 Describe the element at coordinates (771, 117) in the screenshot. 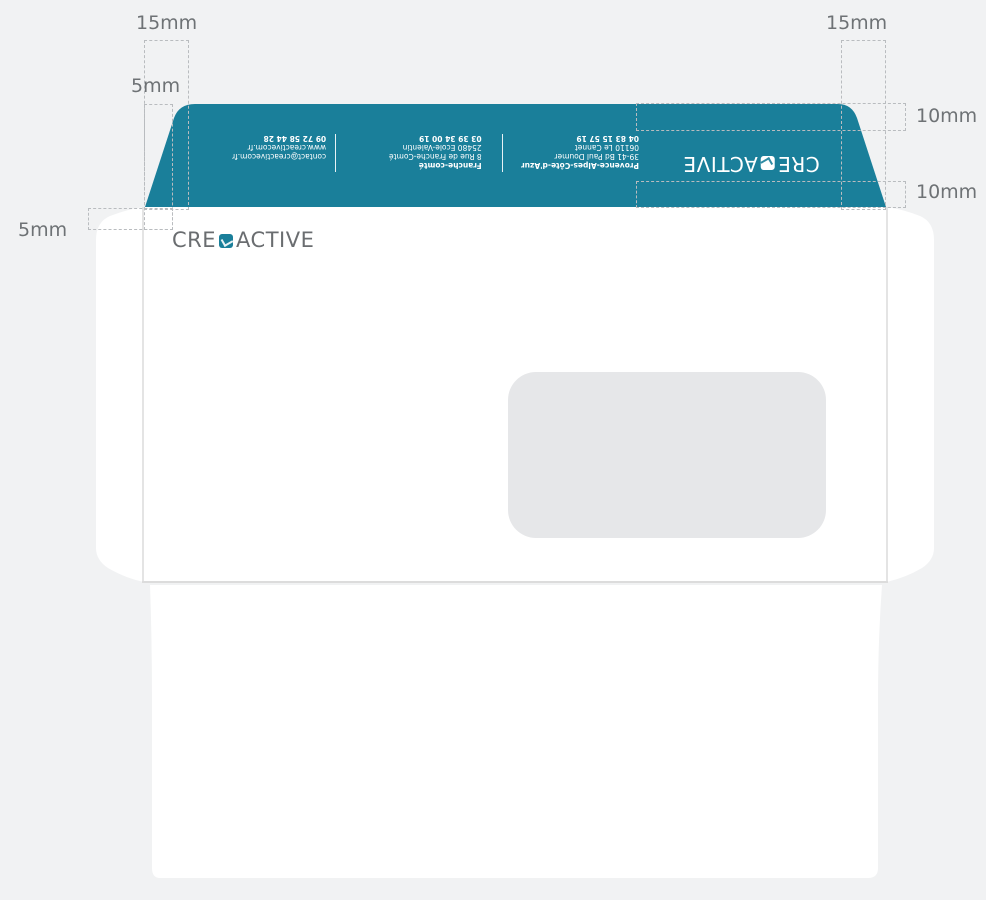

I see `guide-right-upper-10mm` at that location.